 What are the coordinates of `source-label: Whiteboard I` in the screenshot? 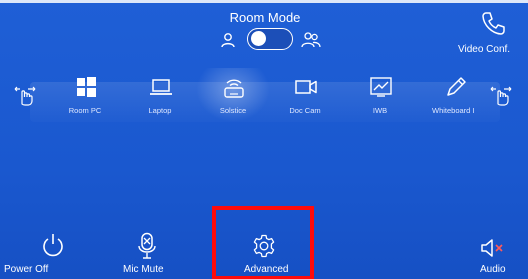 It's located at (453, 110).